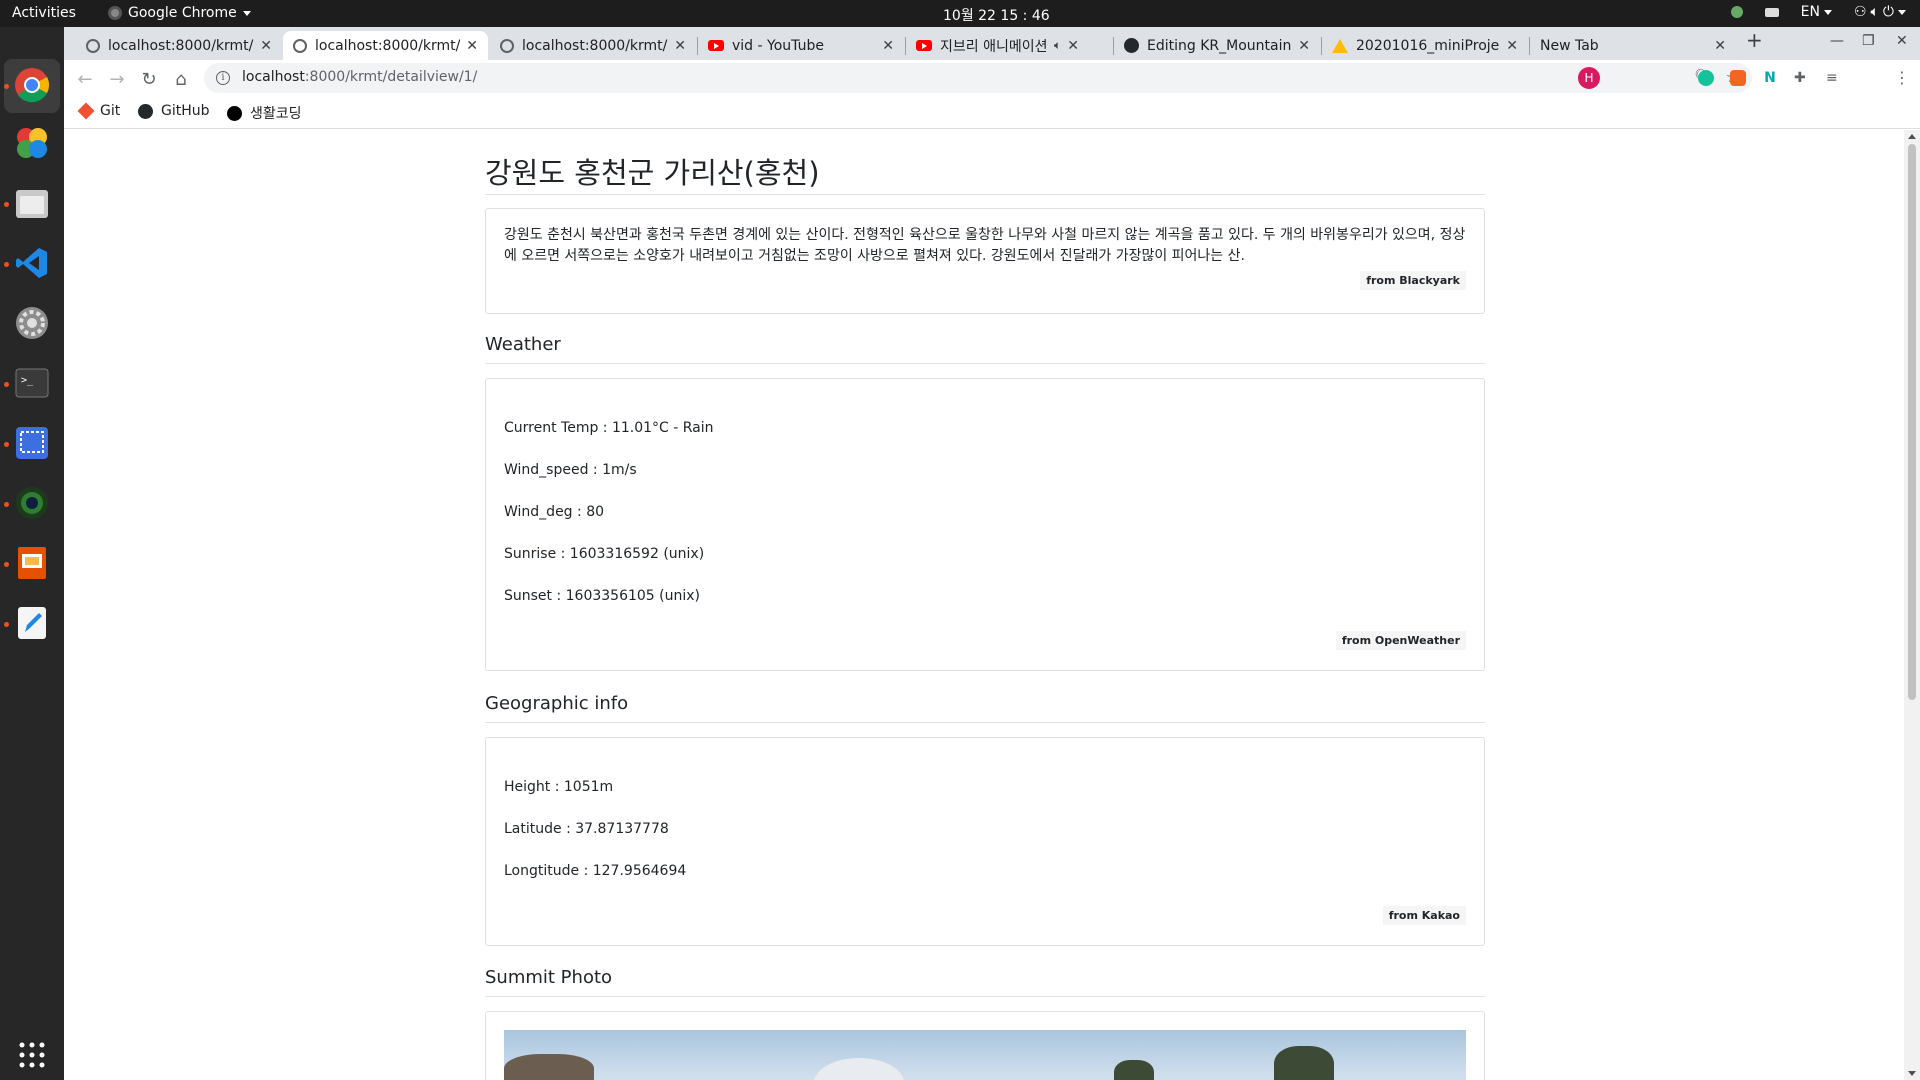  Describe the element at coordinates (32, 623) in the screenshot. I see `text-editor-launcher` at that location.